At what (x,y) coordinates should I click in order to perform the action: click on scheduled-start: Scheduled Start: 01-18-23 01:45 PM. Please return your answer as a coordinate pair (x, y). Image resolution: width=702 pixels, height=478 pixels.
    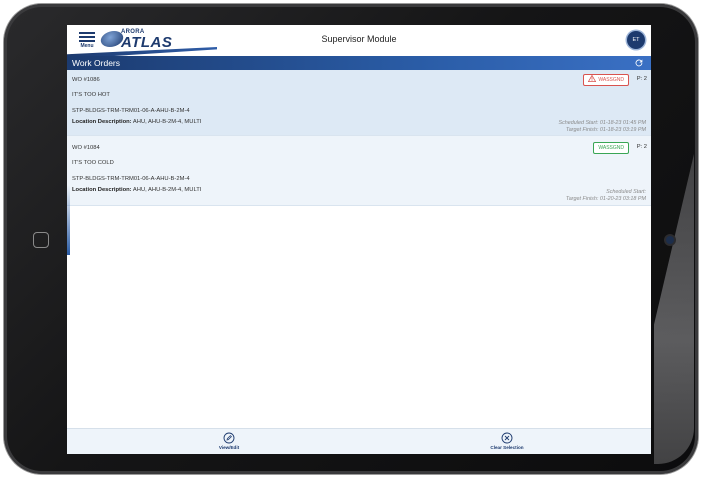
    Looking at the image, I should click on (602, 123).